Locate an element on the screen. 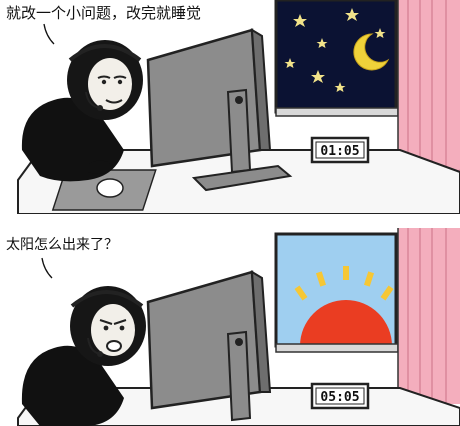  clock-time-1: 01:05 is located at coordinates (339, 151).